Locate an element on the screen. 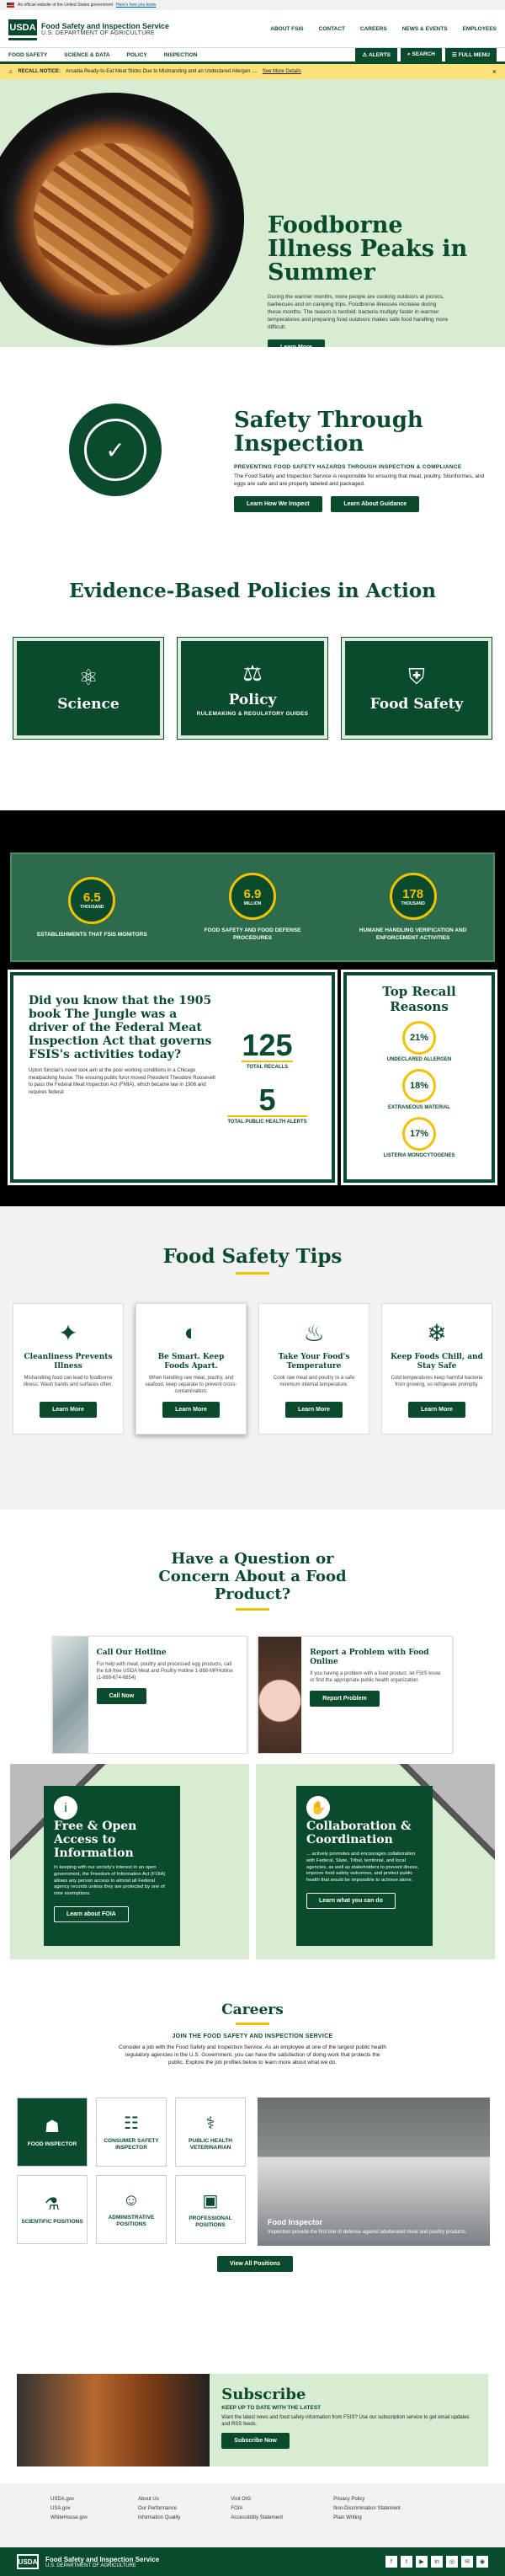 This screenshot has height=2576, width=505. recall-percent: 18% is located at coordinates (419, 1086).